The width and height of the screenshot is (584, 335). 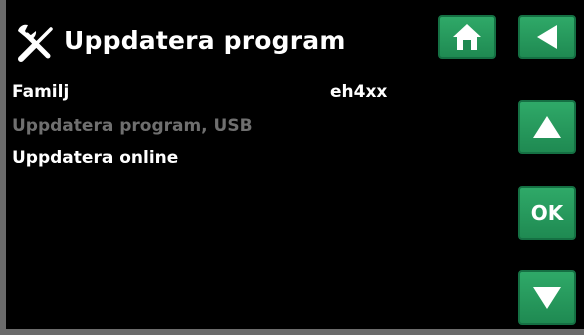 I want to click on home-button, so click(x=467, y=37).